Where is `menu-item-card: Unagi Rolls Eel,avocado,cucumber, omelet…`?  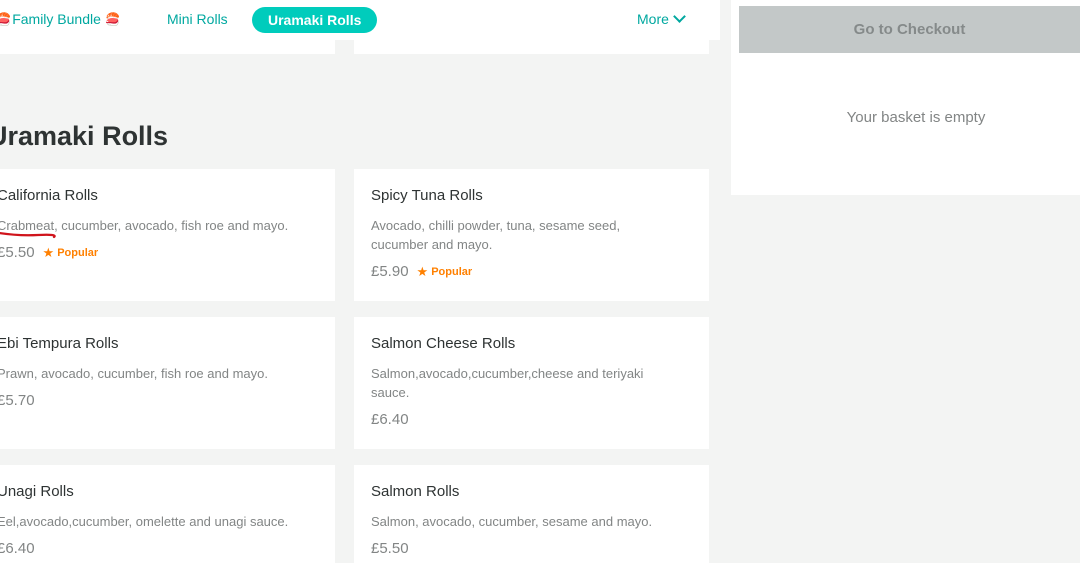 menu-item-card: Unagi Rolls Eel,avocado,cucumber, omelet… is located at coordinates (167, 514).